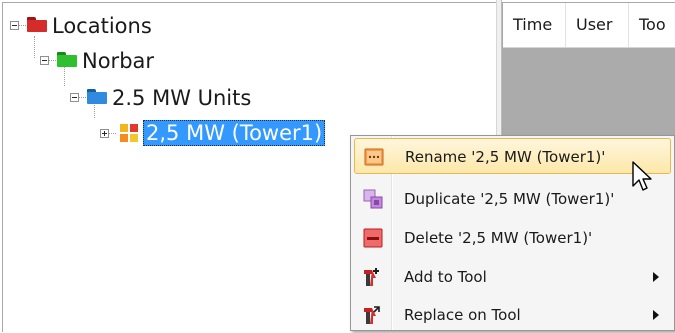 This screenshot has height=333, width=675. Describe the element at coordinates (37, 24) in the screenshot. I see `folder-red-icon` at that location.